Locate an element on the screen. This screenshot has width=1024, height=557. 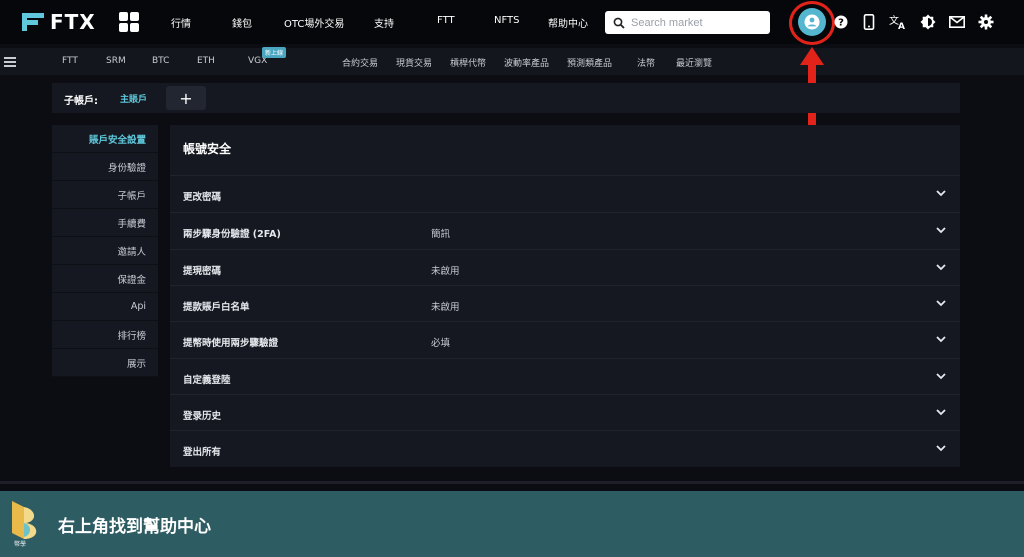
setting-label: 登出所有 is located at coordinates (202, 452).